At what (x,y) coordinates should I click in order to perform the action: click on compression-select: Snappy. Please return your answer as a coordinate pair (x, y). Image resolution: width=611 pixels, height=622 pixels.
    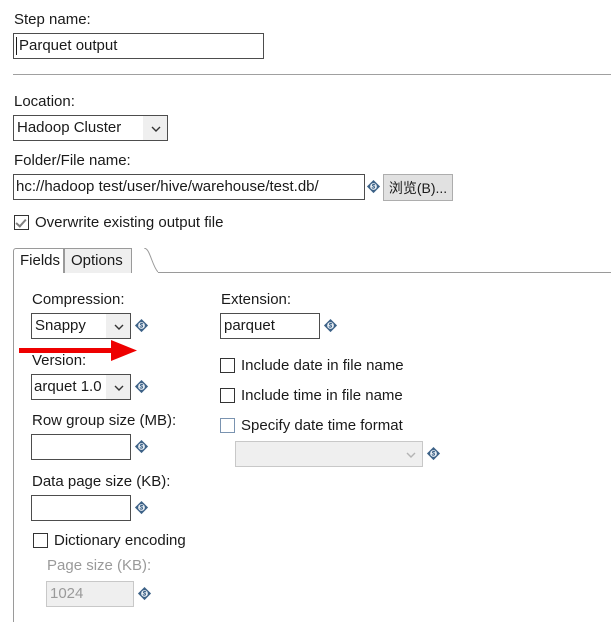
    Looking at the image, I should click on (81, 326).